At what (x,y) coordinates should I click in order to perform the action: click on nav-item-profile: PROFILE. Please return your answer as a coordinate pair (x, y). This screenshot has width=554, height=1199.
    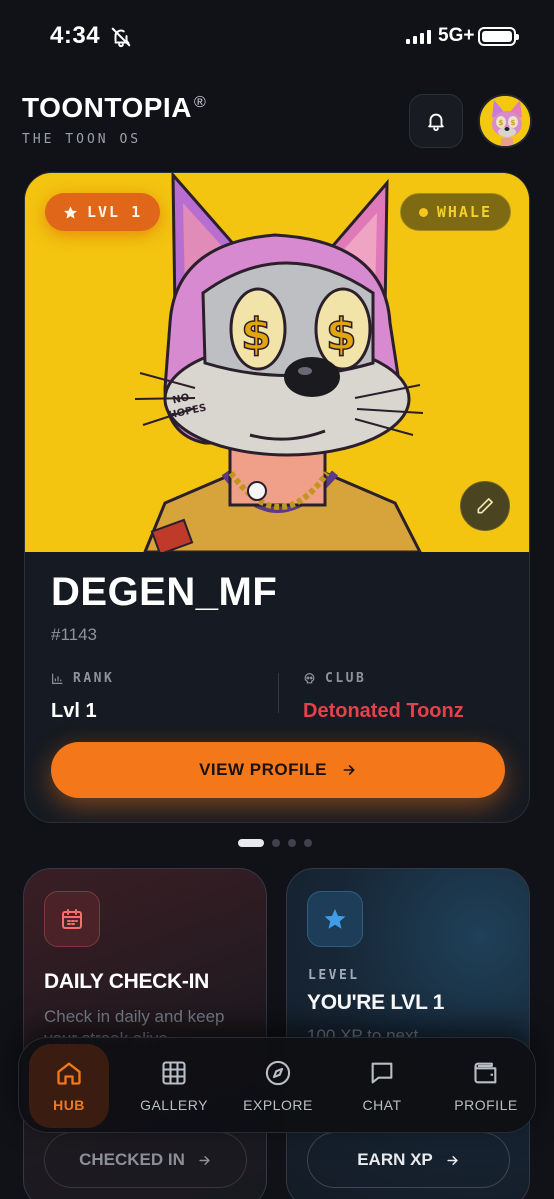
    Looking at the image, I should click on (486, 1086).